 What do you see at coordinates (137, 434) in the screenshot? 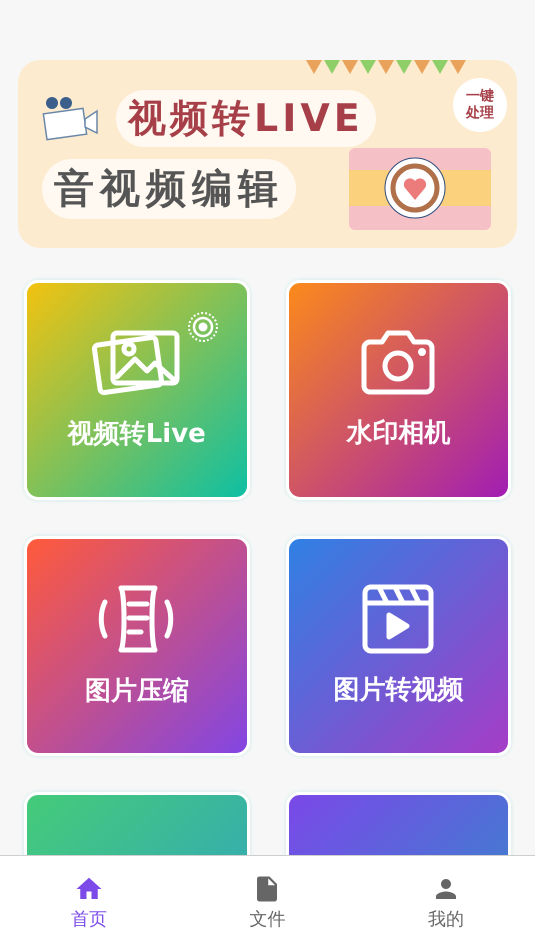
I see `tool-title: 视频转Live` at bounding box center [137, 434].